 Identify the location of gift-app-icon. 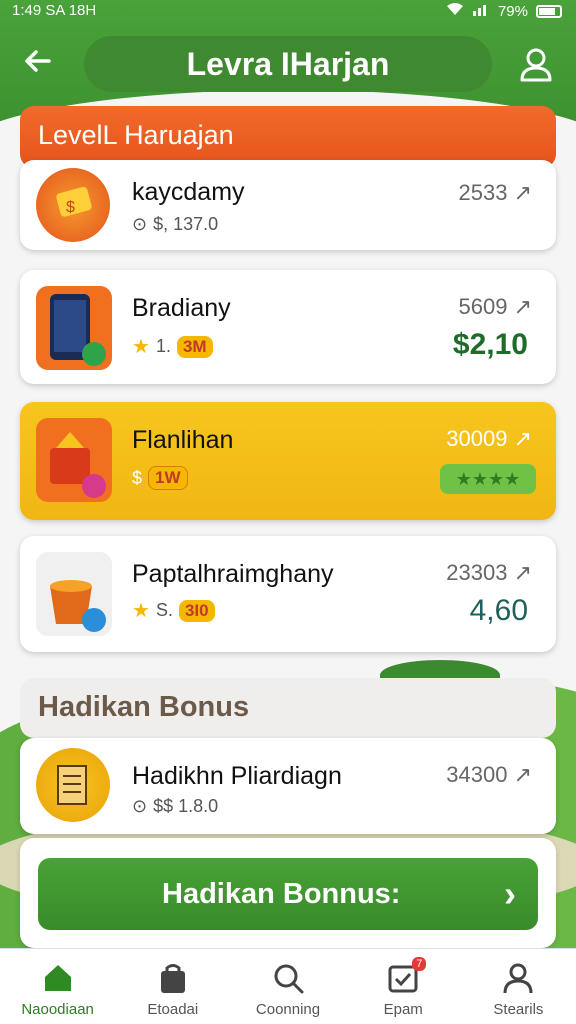
(74, 460).